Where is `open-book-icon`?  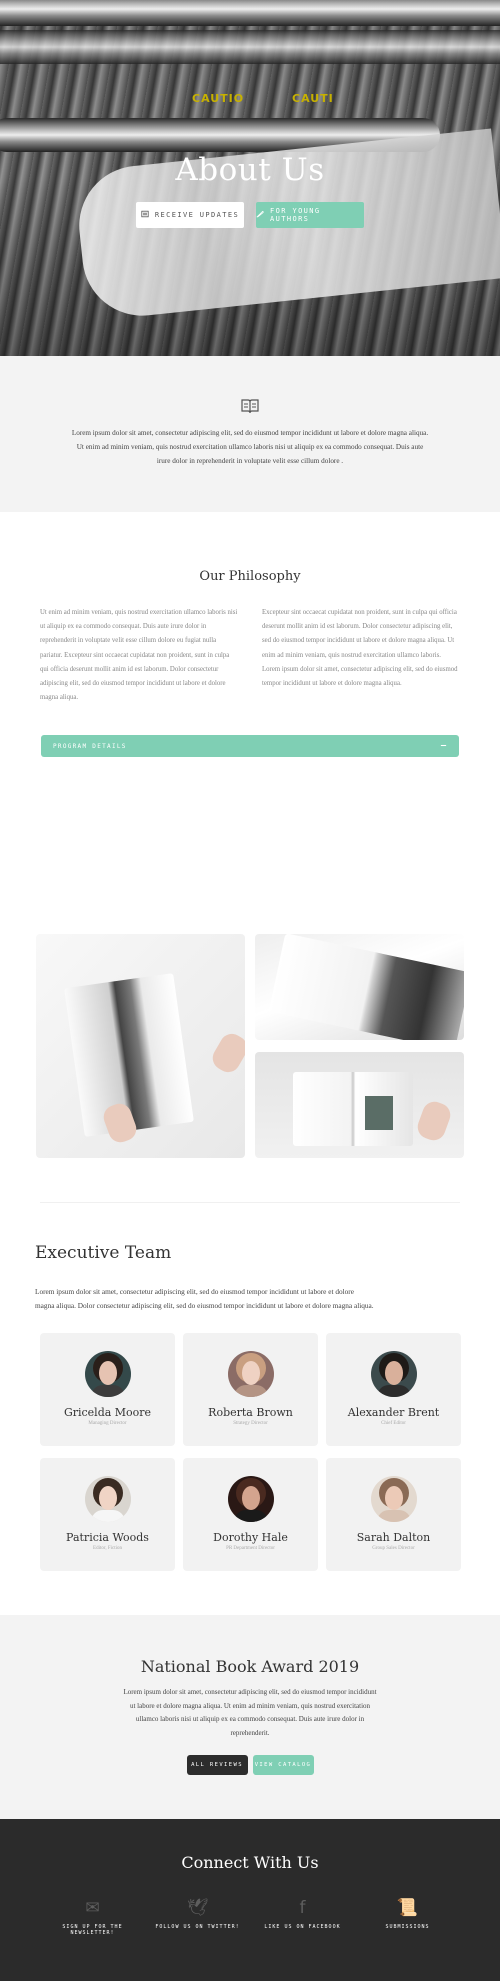 open-book-icon is located at coordinates (250, 406).